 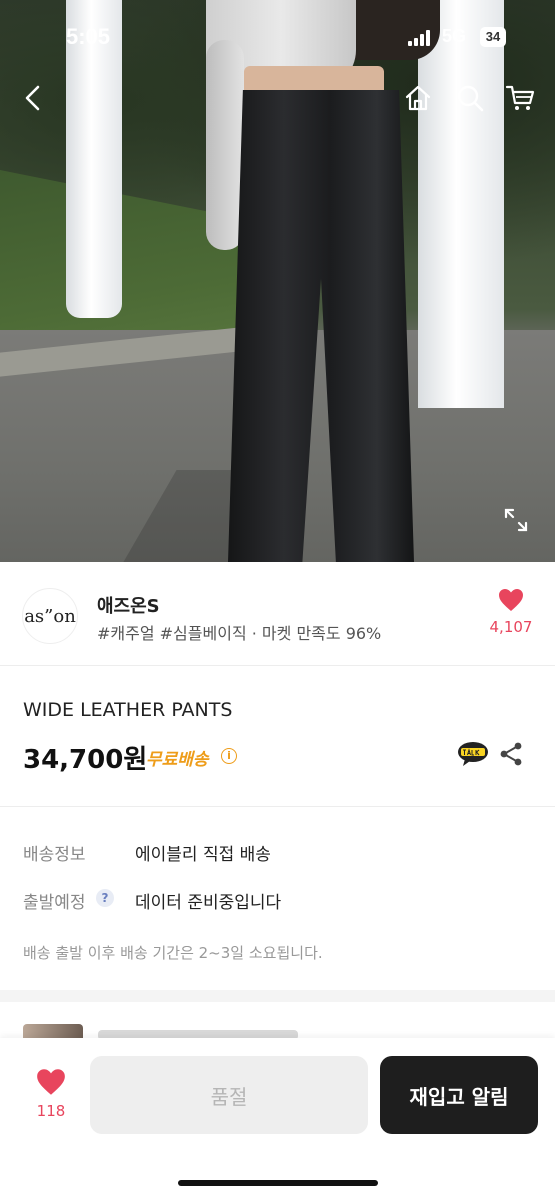 I want to click on photo-sleeve, so click(x=225, y=145).